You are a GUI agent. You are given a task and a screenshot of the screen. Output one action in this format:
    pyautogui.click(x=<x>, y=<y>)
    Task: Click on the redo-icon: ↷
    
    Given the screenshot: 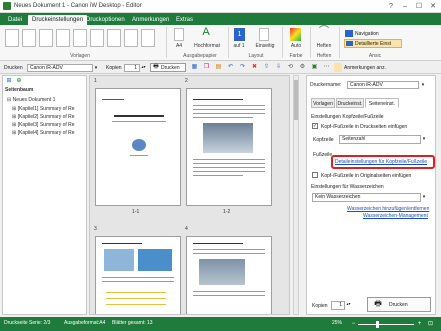 What is the action you would take?
    pyautogui.click(x=242, y=67)
    